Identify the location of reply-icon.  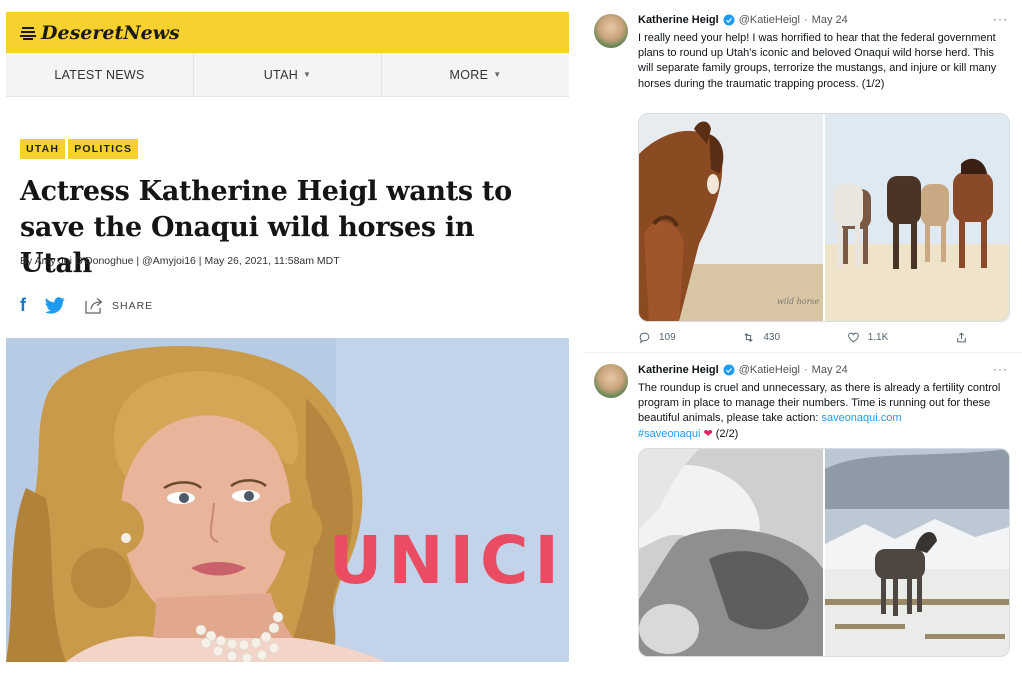
(644, 338).